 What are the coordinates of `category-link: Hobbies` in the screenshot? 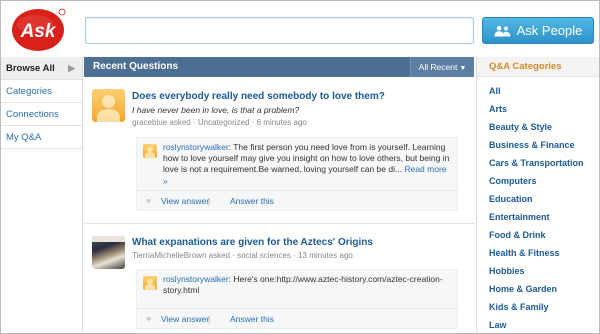 It's located at (544, 271).